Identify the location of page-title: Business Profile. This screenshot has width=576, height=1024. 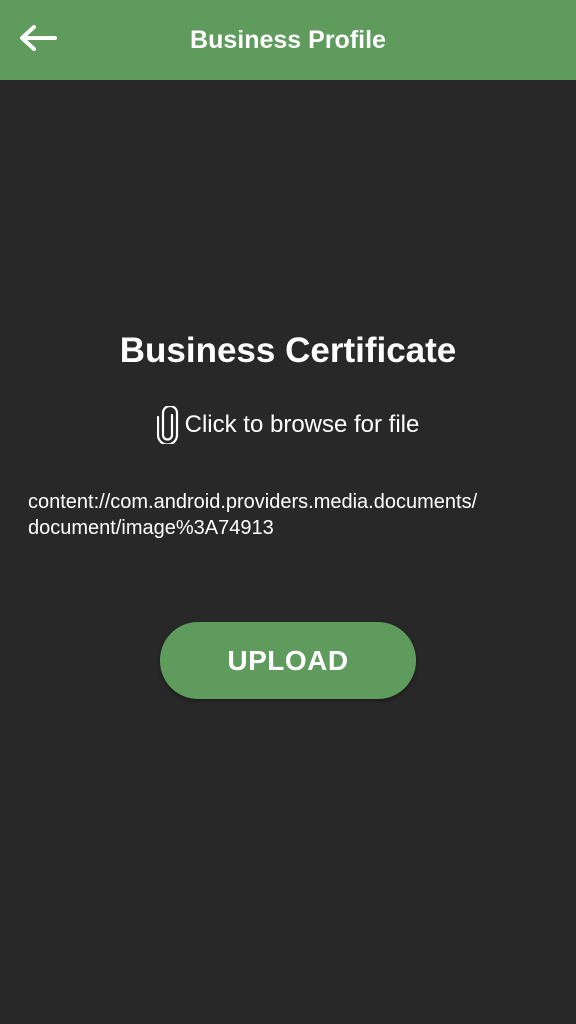
(288, 40).